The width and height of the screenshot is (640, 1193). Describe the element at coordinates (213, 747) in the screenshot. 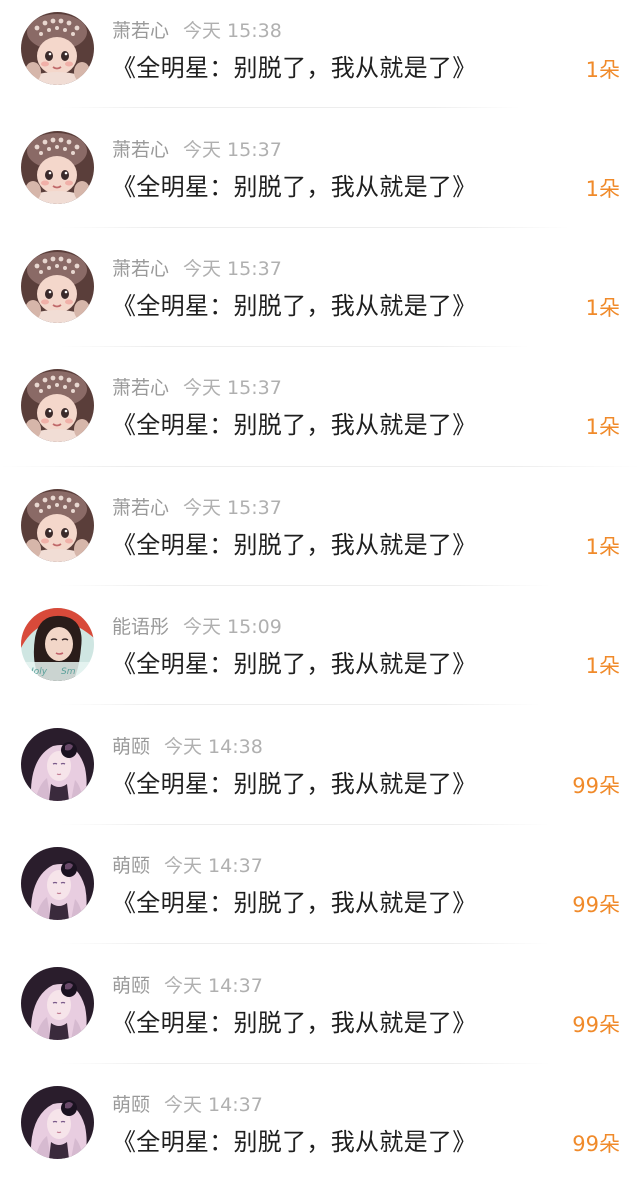

I see `timestamp: 今天 14:38` at that location.